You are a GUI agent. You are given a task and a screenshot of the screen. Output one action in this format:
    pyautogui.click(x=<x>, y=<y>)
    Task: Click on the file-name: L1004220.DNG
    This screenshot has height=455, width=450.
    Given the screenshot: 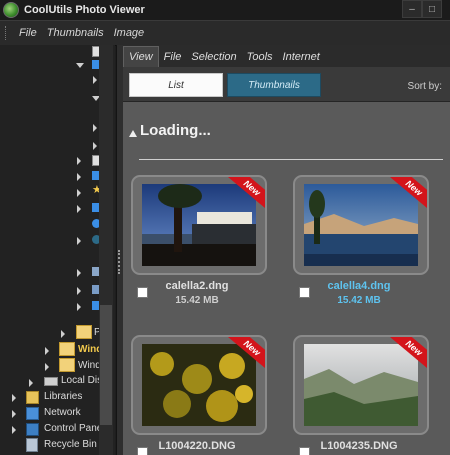 What is the action you would take?
    pyautogui.click(x=197, y=446)
    